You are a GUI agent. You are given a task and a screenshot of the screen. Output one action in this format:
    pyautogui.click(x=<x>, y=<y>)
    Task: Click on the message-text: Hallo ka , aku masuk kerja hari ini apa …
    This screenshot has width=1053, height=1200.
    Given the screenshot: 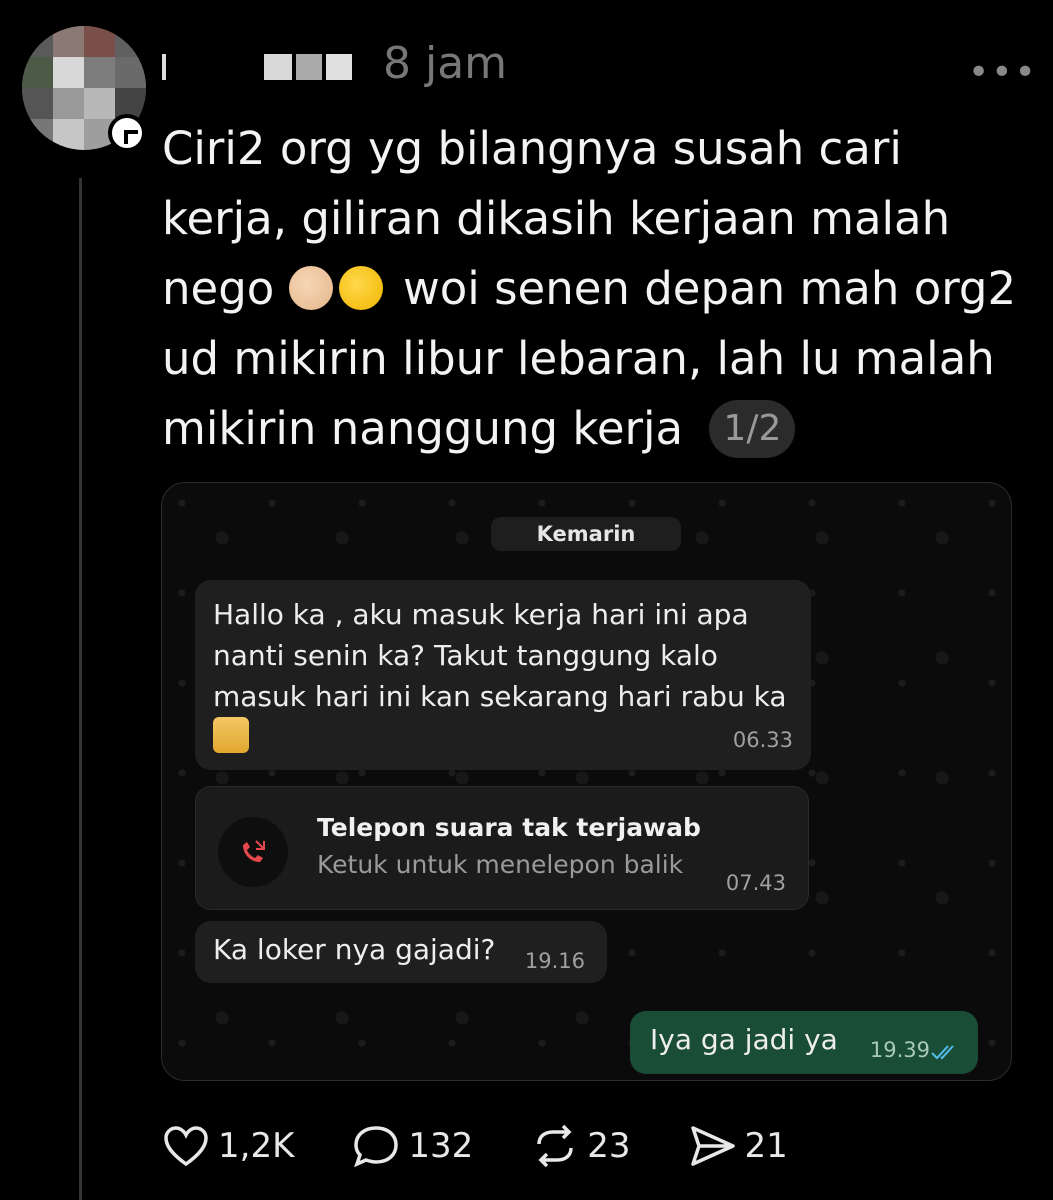 What is the action you would take?
    pyautogui.click(x=508, y=676)
    